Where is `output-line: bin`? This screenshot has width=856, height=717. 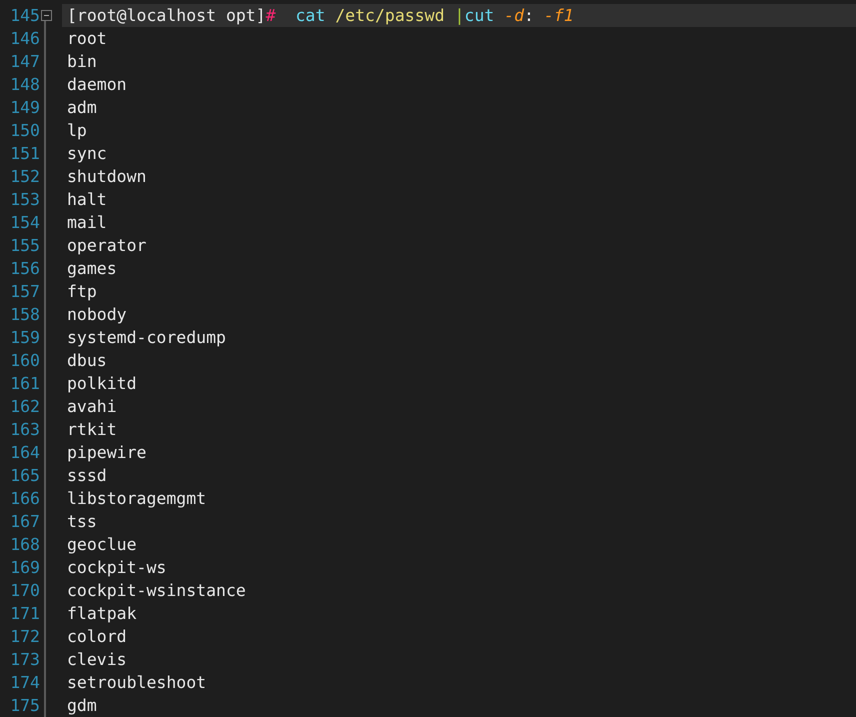
output-line: bin is located at coordinates (82, 62).